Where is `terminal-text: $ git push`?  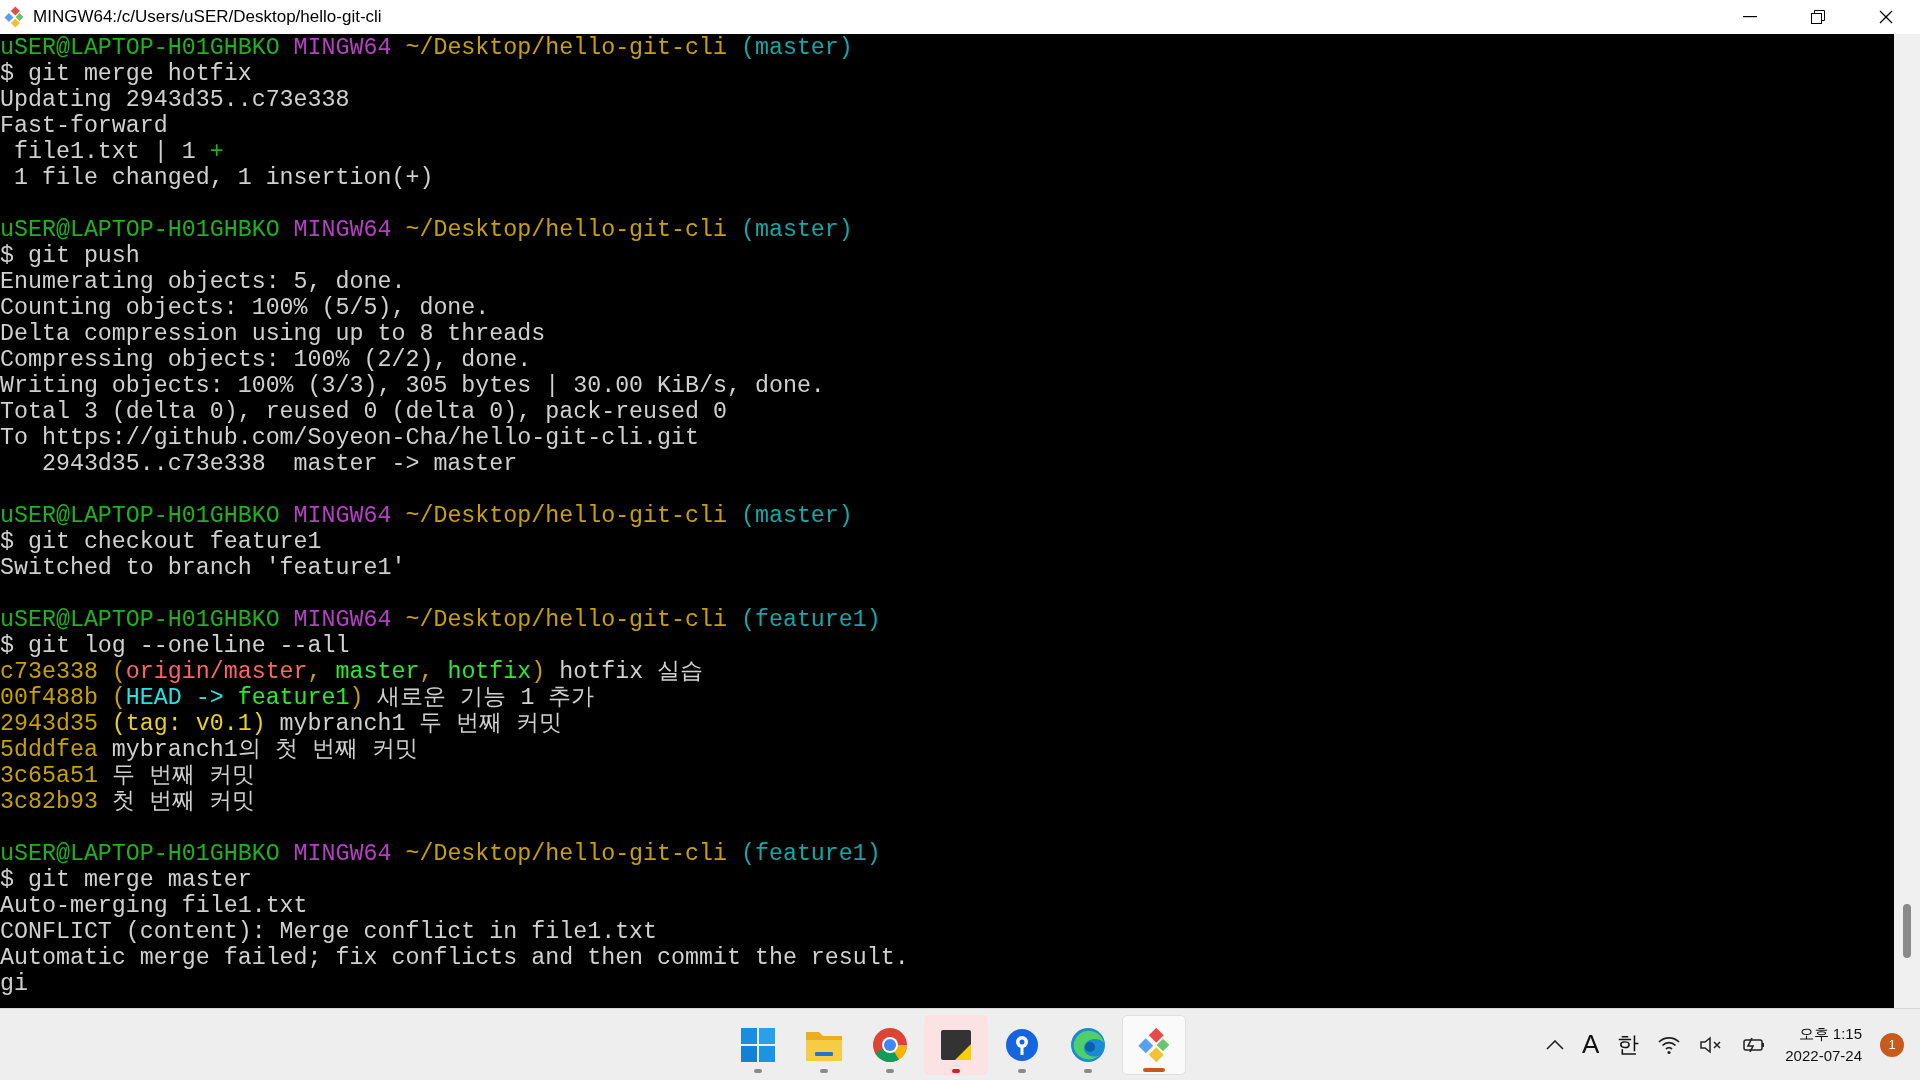
terminal-text: $ git push is located at coordinates (70, 256).